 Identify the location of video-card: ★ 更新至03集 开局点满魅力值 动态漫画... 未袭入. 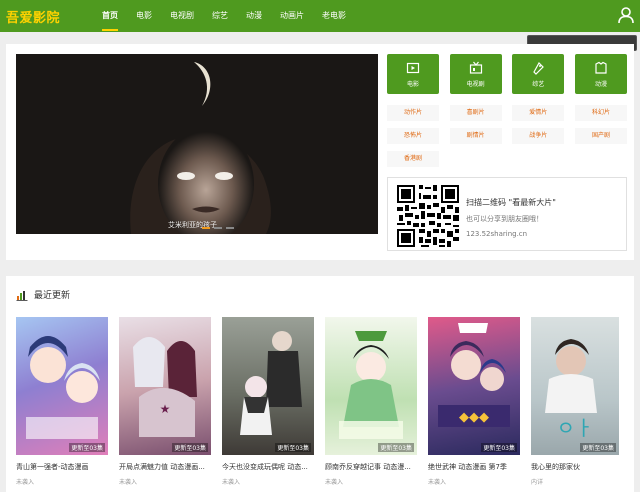
(165, 401).